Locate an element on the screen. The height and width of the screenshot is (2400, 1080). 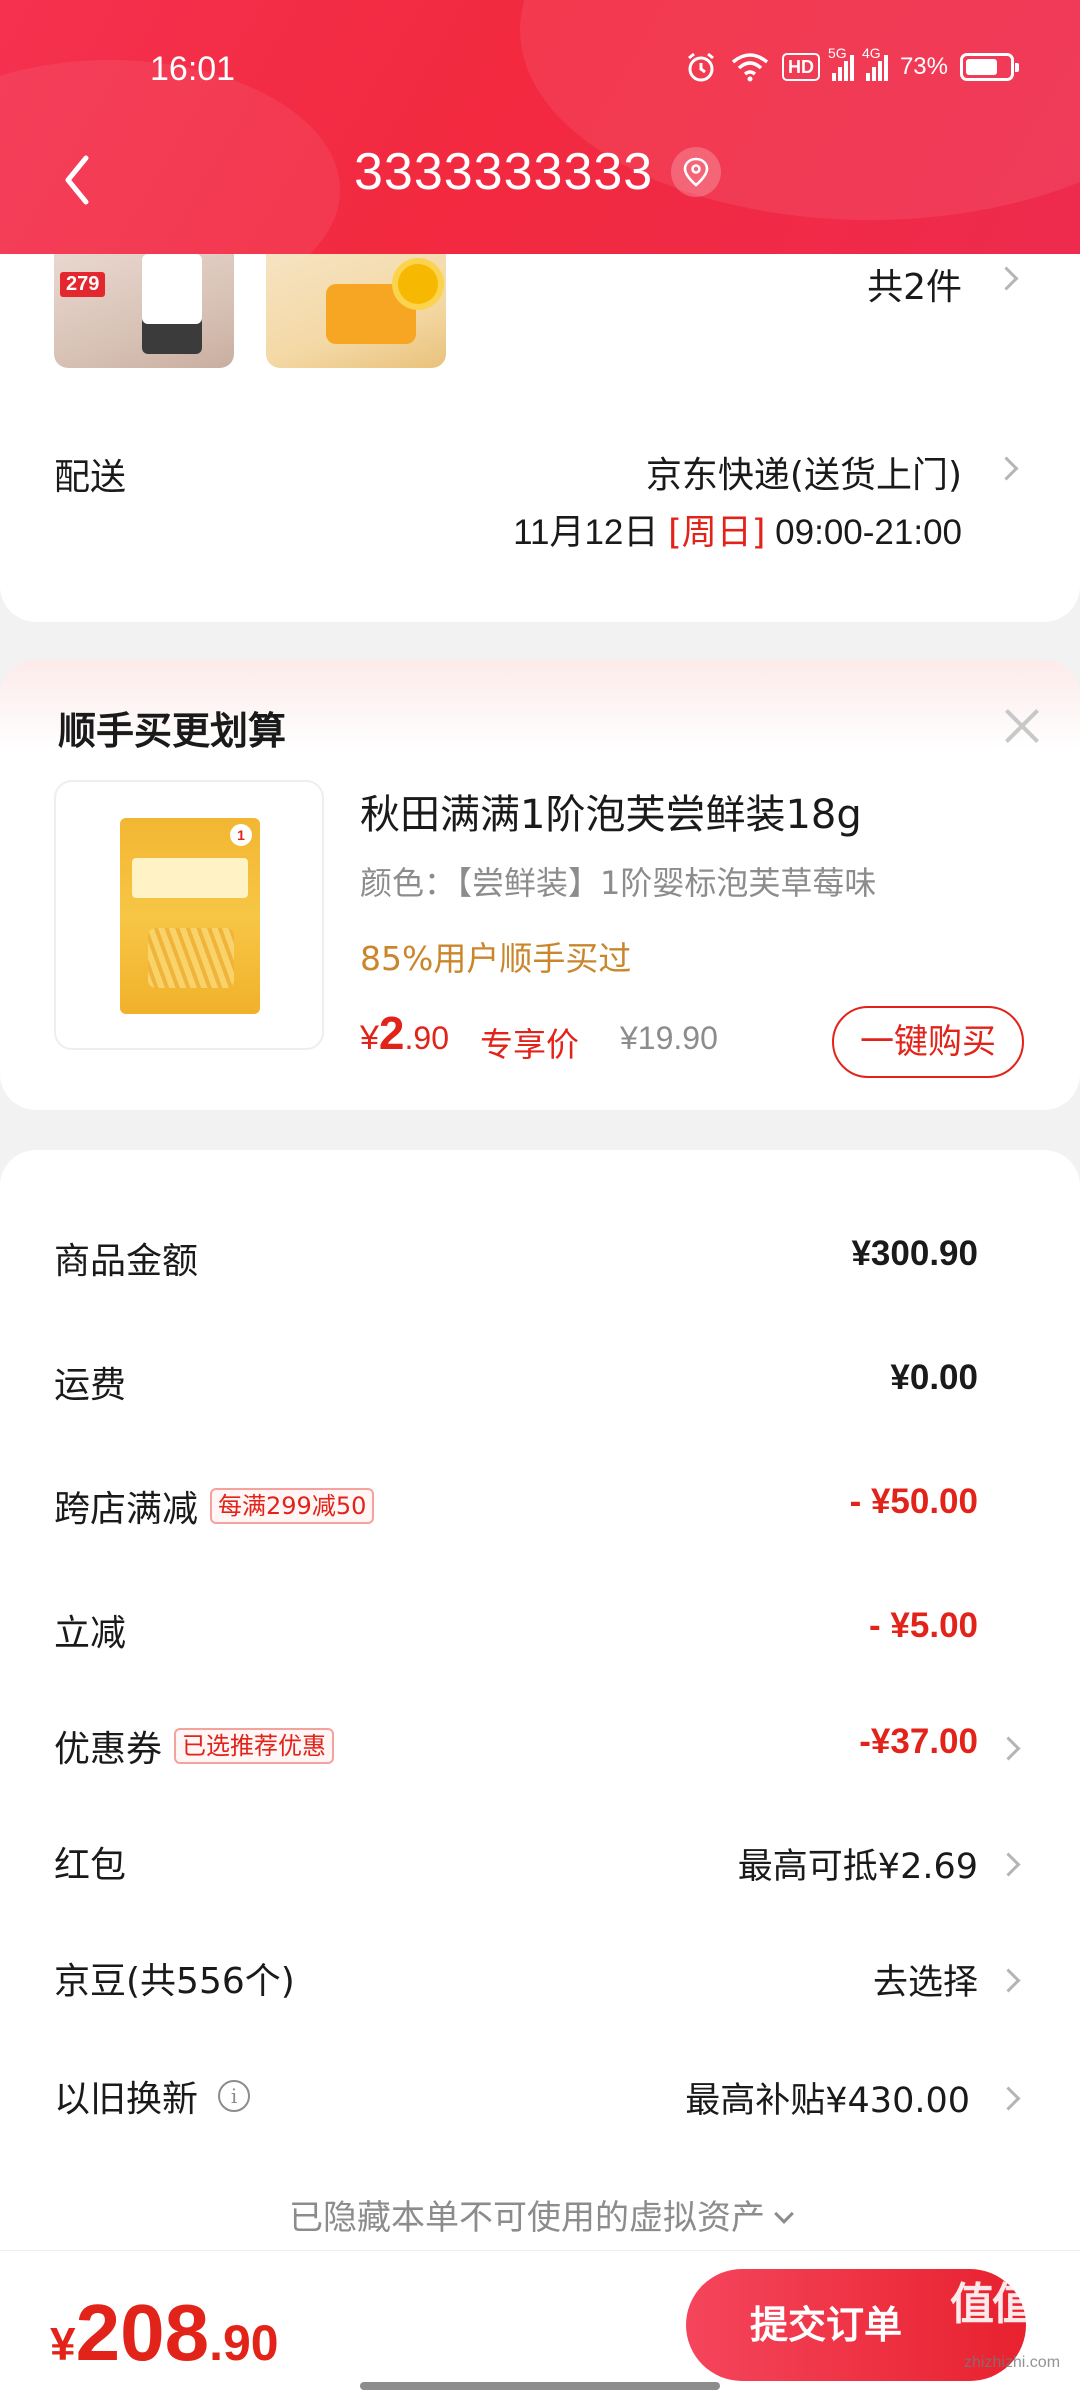
summary-row-jd-beans: 京豆(共556个) 去选择 is located at coordinates (540, 1977).